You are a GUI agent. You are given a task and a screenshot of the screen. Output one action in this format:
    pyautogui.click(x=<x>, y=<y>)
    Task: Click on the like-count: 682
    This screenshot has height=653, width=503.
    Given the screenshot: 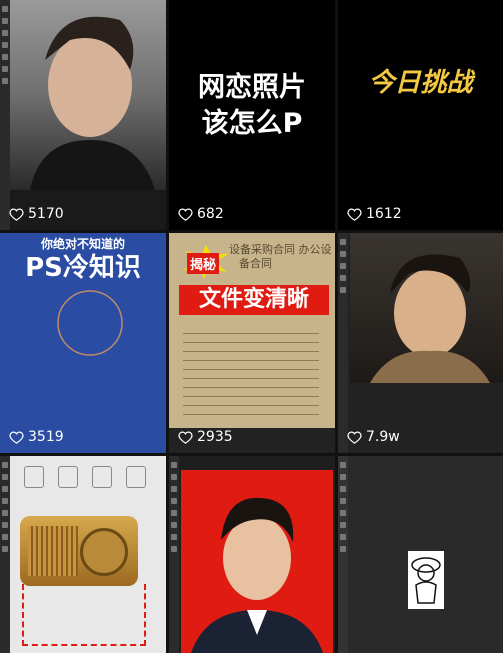 What is the action you would take?
    pyautogui.click(x=201, y=214)
    